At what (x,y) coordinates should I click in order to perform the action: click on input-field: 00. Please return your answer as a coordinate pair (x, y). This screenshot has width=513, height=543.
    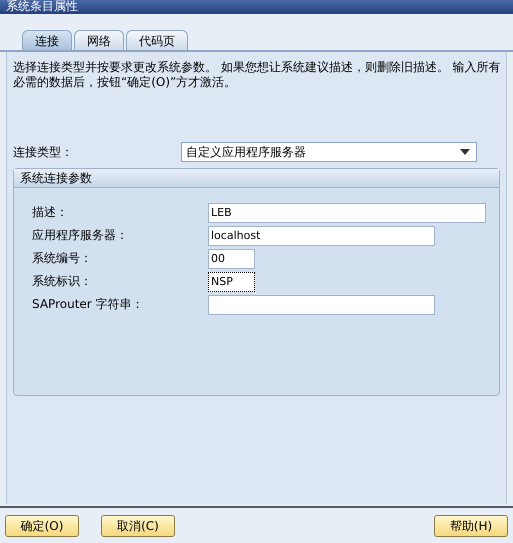
    Looking at the image, I should click on (231, 258).